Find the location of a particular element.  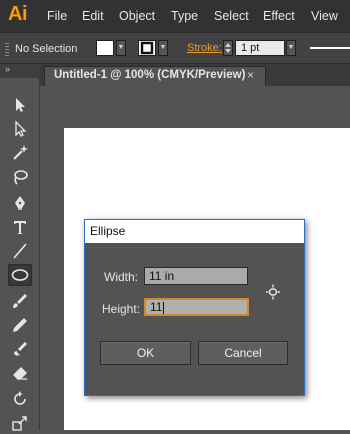

selection-tool-icon is located at coordinates (20, 105).